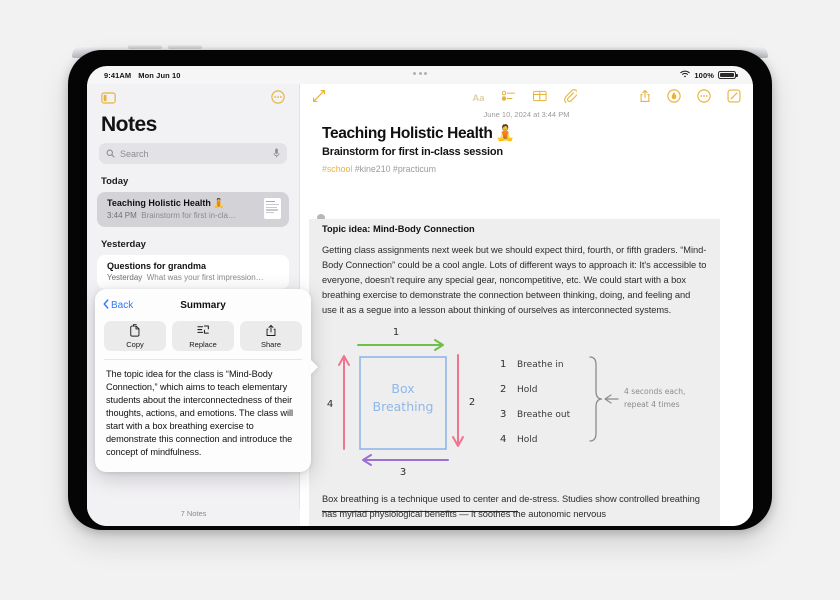  I want to click on summary-heading: Summary, so click(203, 305).